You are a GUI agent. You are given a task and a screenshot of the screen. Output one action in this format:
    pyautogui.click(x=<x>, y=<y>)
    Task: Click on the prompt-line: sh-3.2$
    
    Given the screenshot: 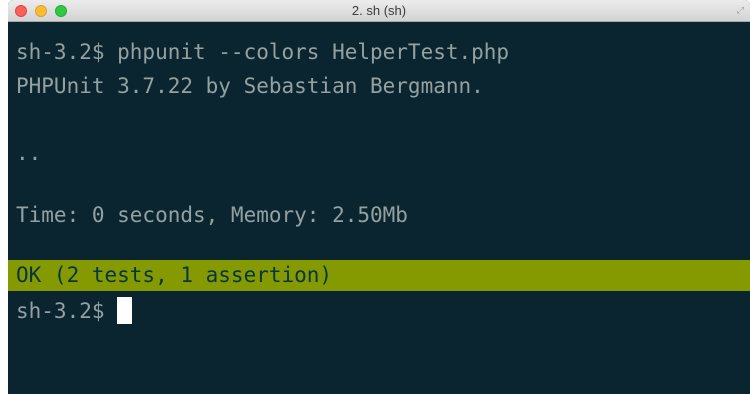 What is the action you would take?
    pyautogui.click(x=74, y=311)
    